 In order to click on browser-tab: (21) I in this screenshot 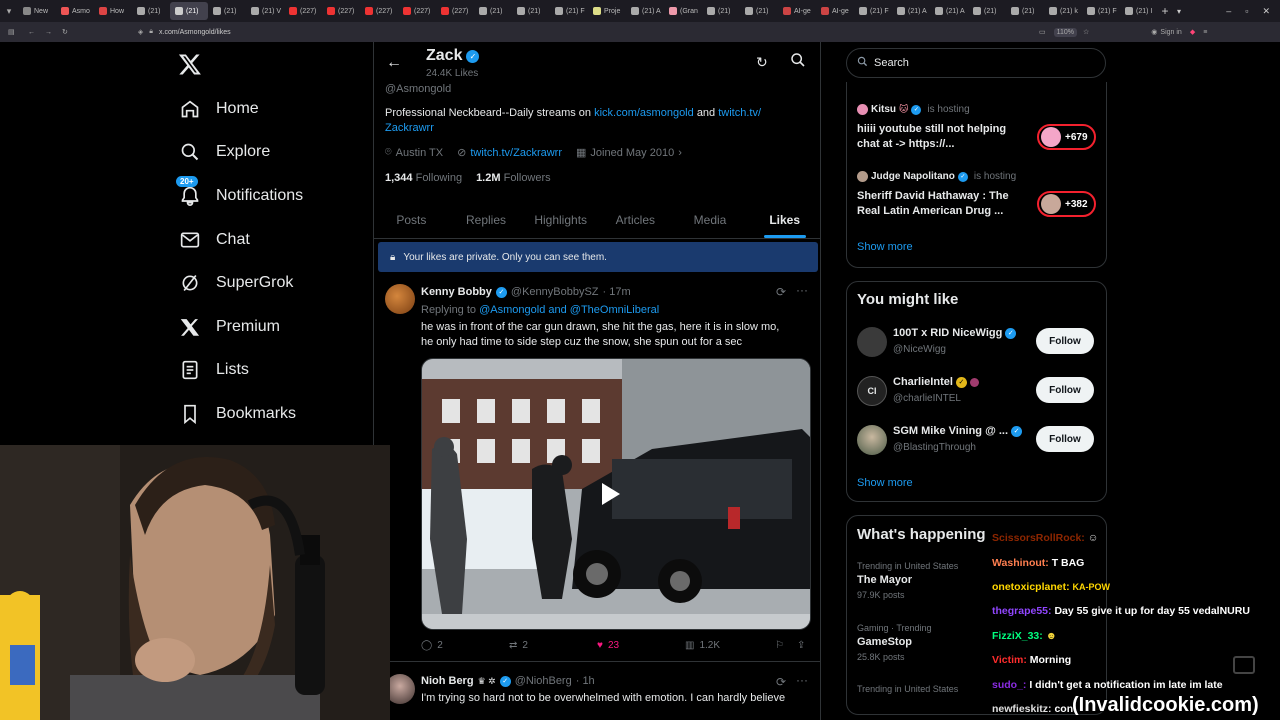, I will do `click(1139, 11)`.